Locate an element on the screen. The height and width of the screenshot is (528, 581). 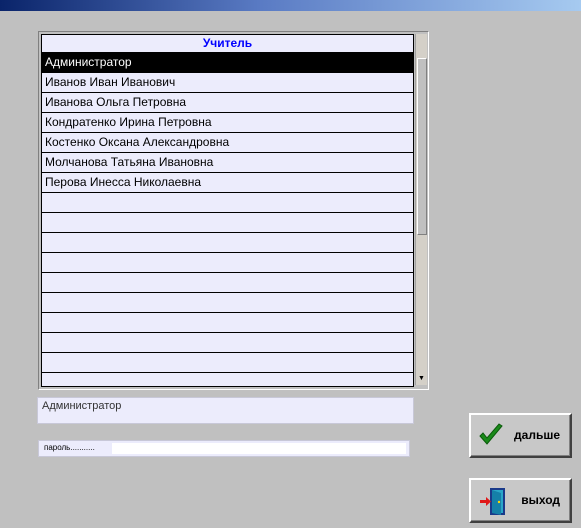
teacher-list-header: Учитель is located at coordinates (227, 44).